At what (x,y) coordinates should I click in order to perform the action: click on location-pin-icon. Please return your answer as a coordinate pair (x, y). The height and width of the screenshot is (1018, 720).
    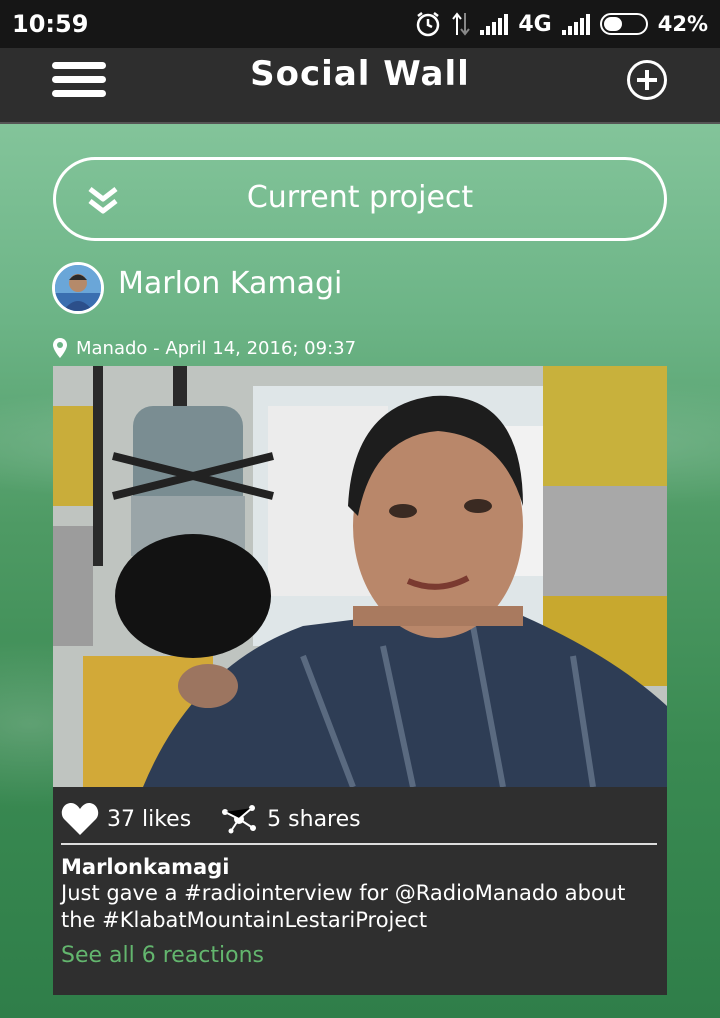
    Looking at the image, I should click on (60, 348).